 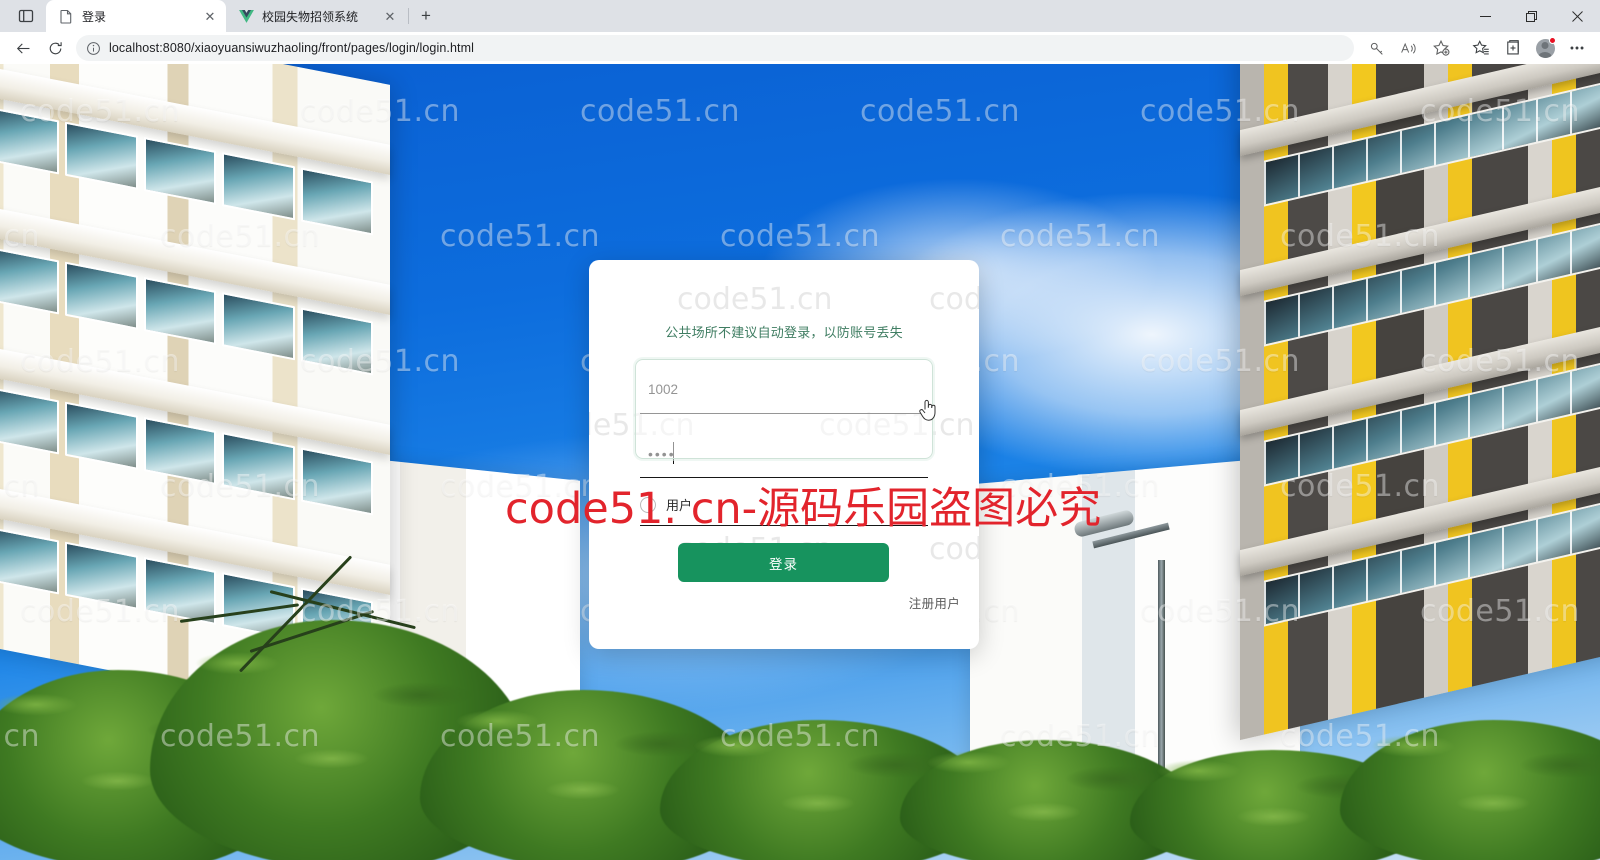 I want to click on text-caret, so click(x=673, y=453).